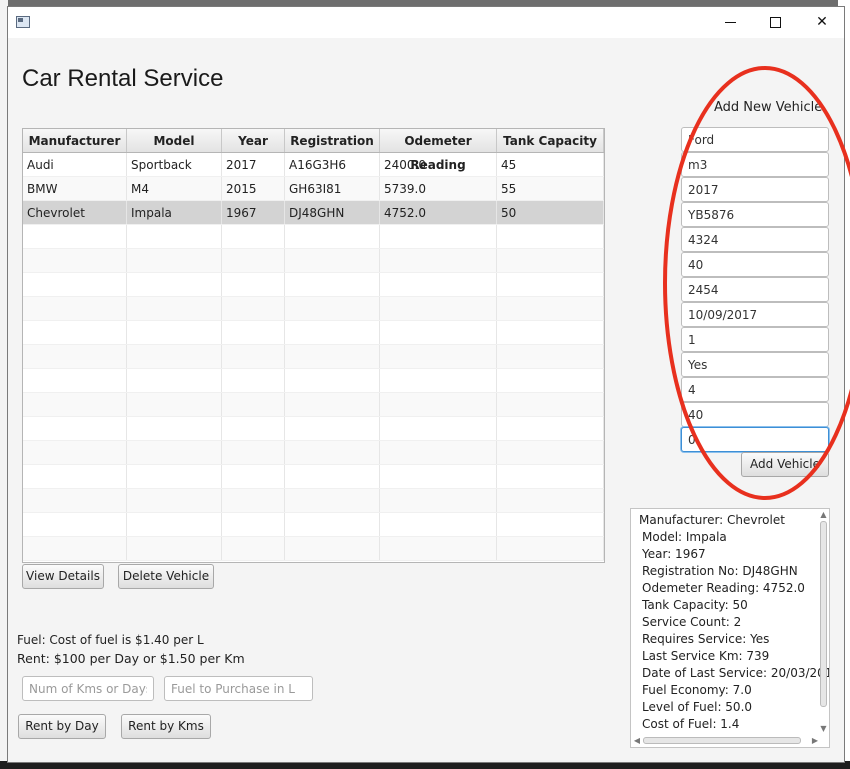 This screenshot has width=850, height=769. What do you see at coordinates (695, 605) in the screenshot?
I see `details-line: Tank Capacity: 50` at bounding box center [695, 605].